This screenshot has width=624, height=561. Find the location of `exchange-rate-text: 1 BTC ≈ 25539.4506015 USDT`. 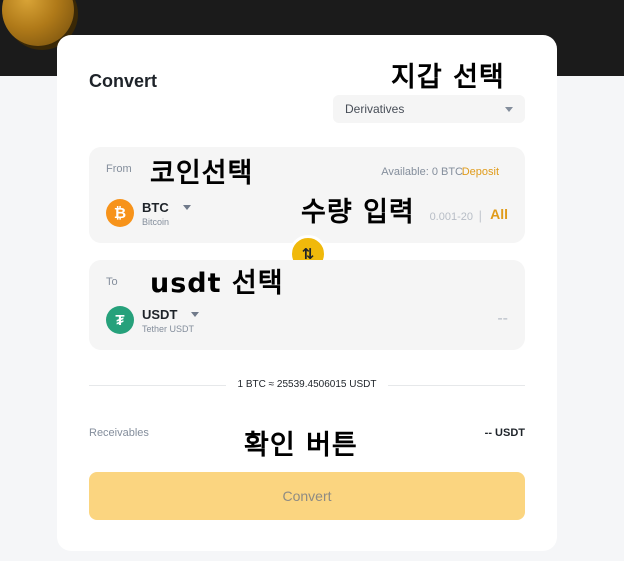

exchange-rate-text: 1 BTC ≈ 25539.4506015 USDT is located at coordinates (307, 384).